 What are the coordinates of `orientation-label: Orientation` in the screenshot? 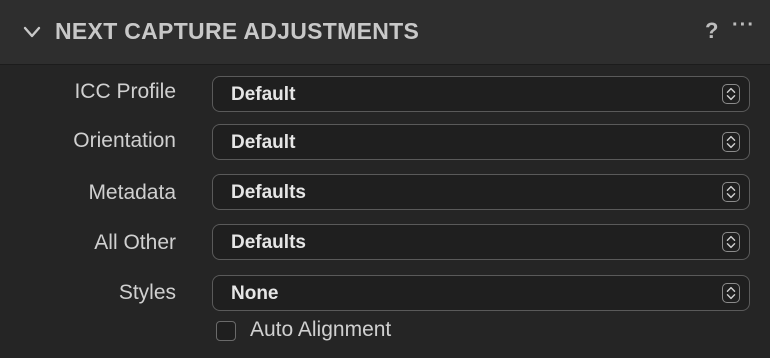 It's located at (124, 140).